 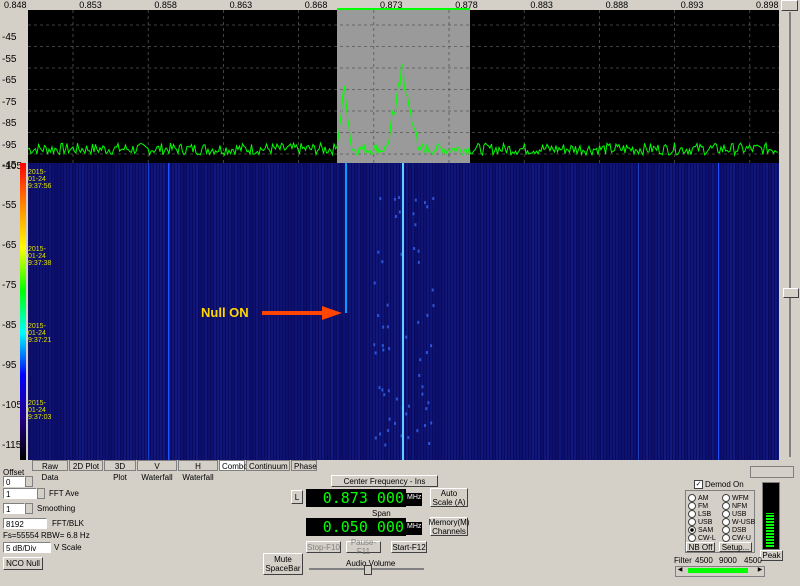 What do you see at coordinates (700, 547) in the screenshot?
I see `nb-off-button: NB Off` at bounding box center [700, 547].